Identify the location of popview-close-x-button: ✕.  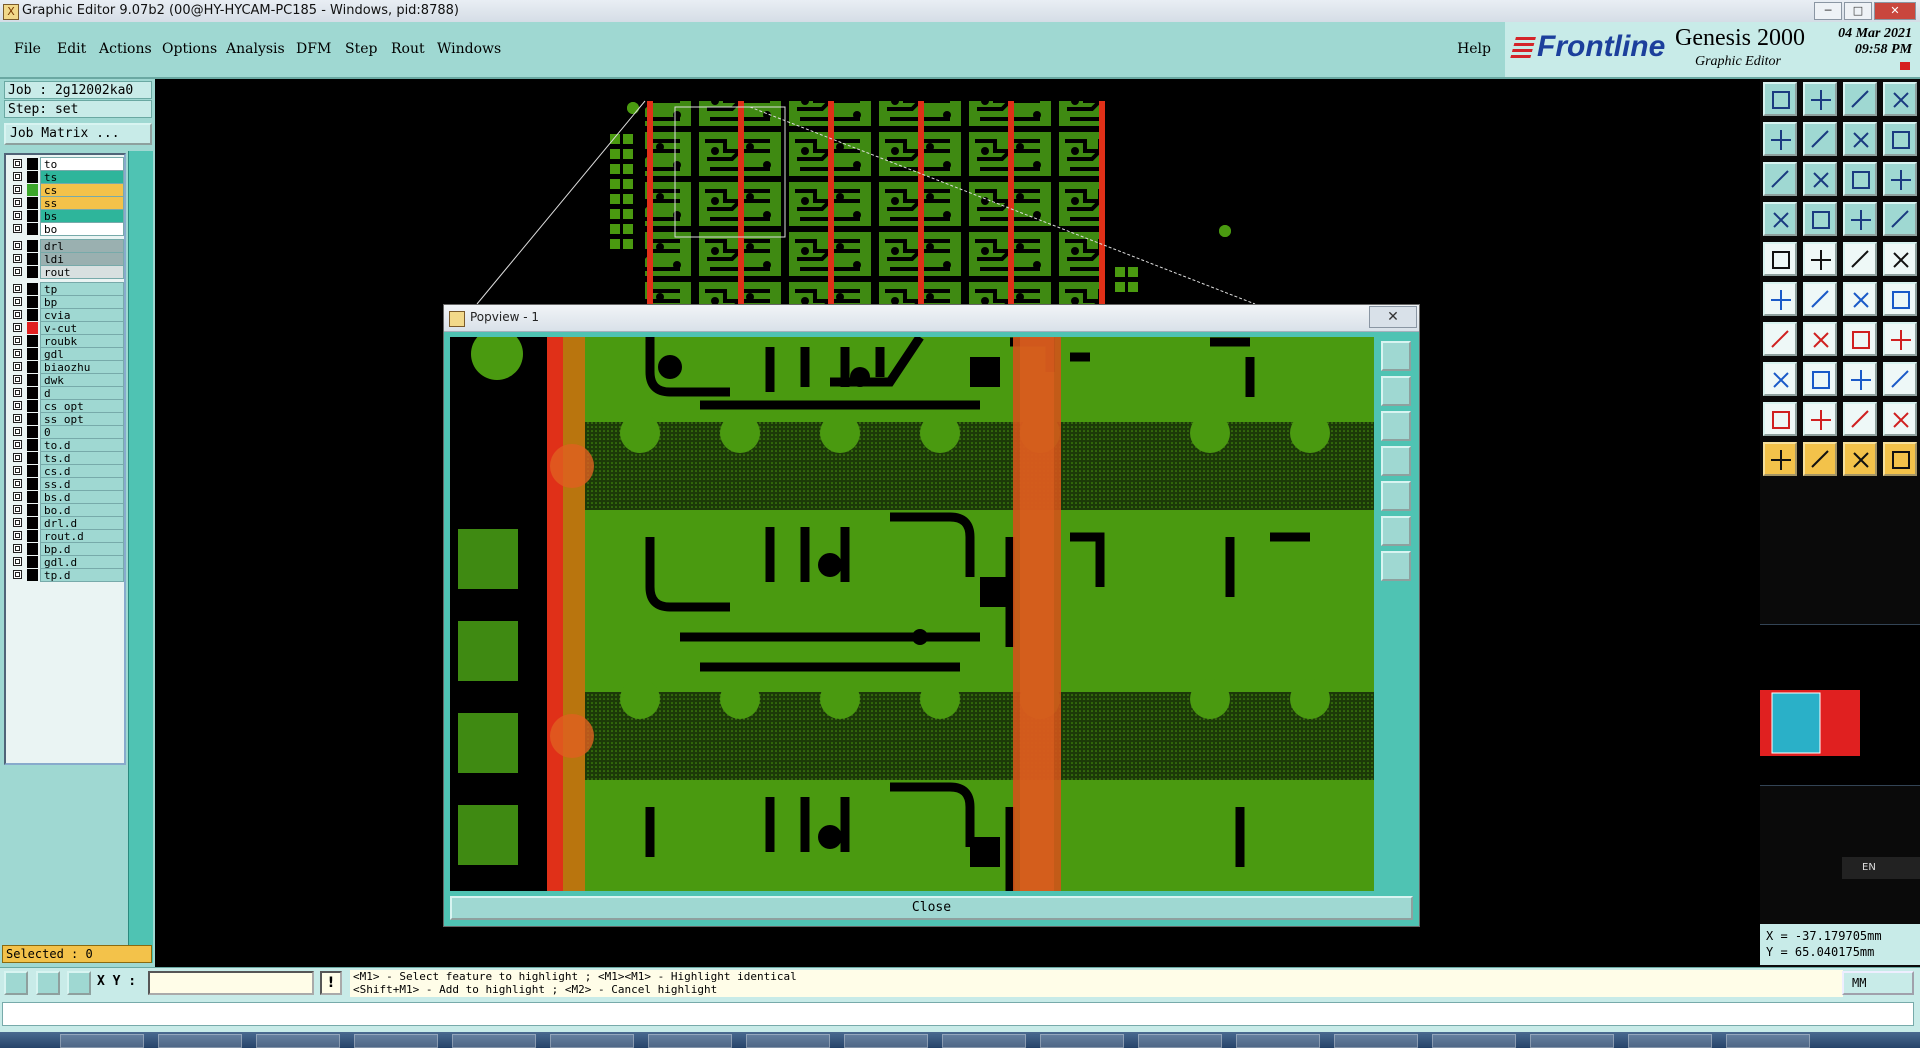
(1393, 317).